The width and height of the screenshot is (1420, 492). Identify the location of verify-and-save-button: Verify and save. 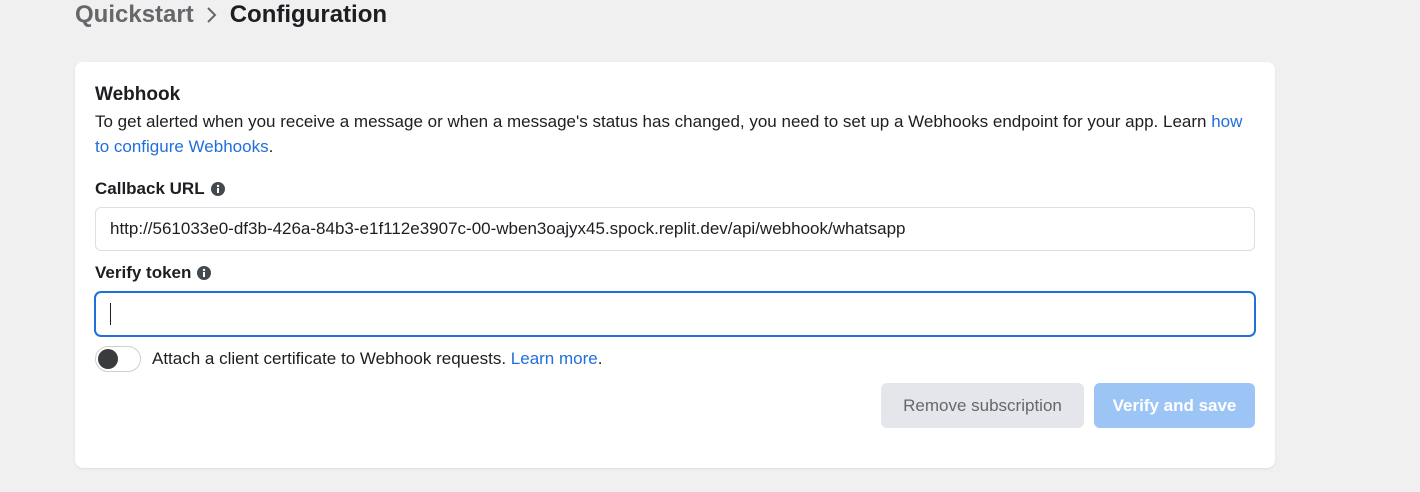
(1174, 405).